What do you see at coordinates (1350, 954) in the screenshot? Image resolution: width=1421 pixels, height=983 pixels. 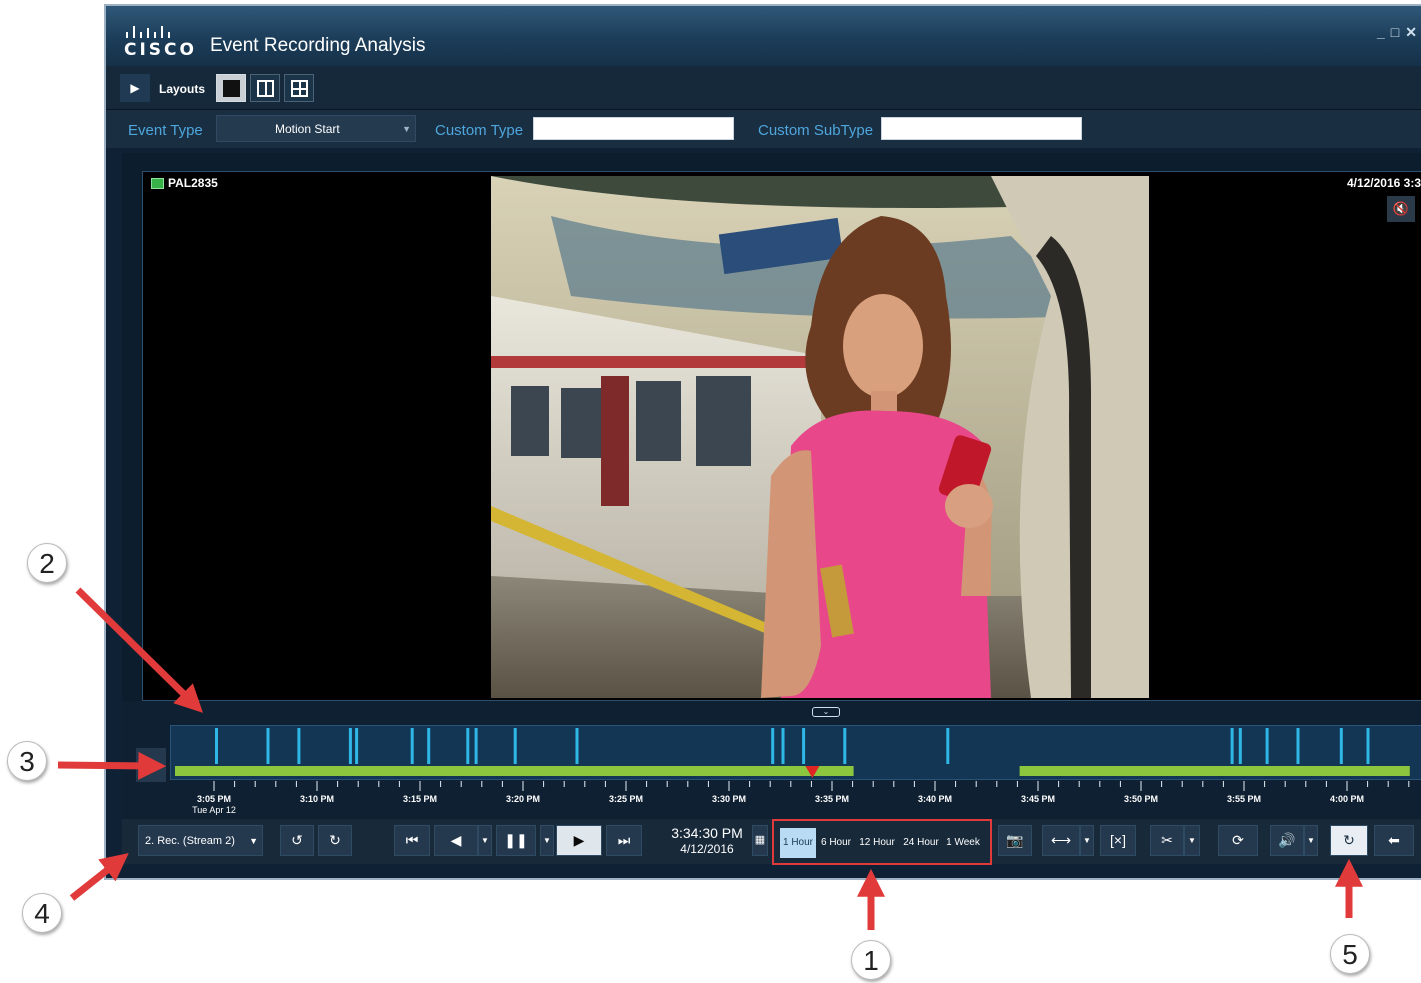 I see `callout-number-5: 5` at bounding box center [1350, 954].